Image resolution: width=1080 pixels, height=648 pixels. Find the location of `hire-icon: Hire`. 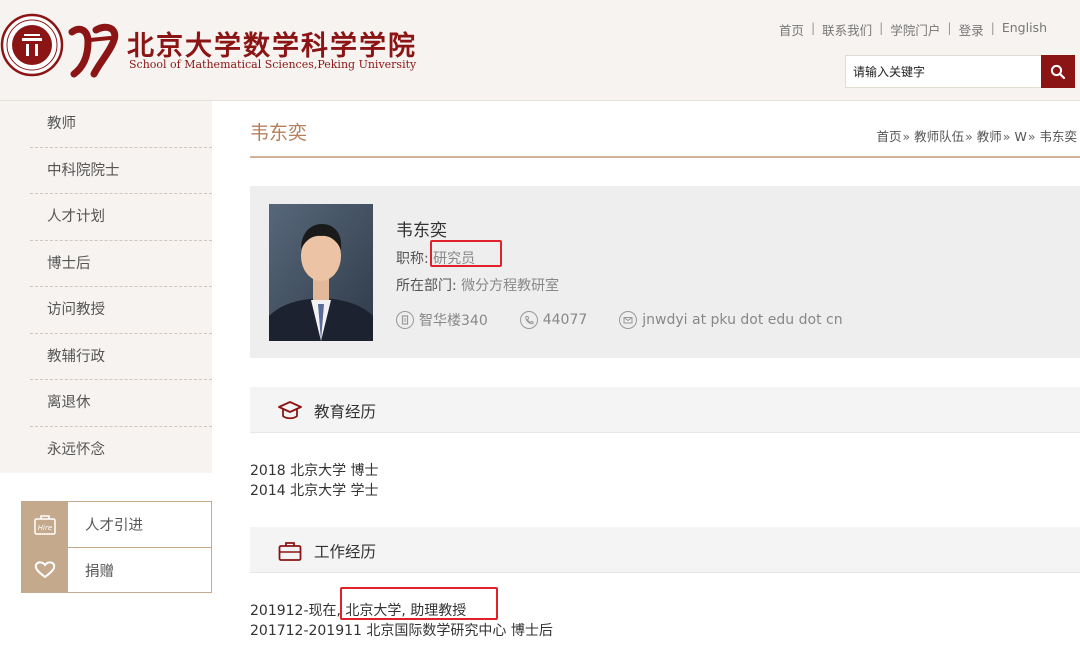

hire-icon: Hire is located at coordinates (45, 524).